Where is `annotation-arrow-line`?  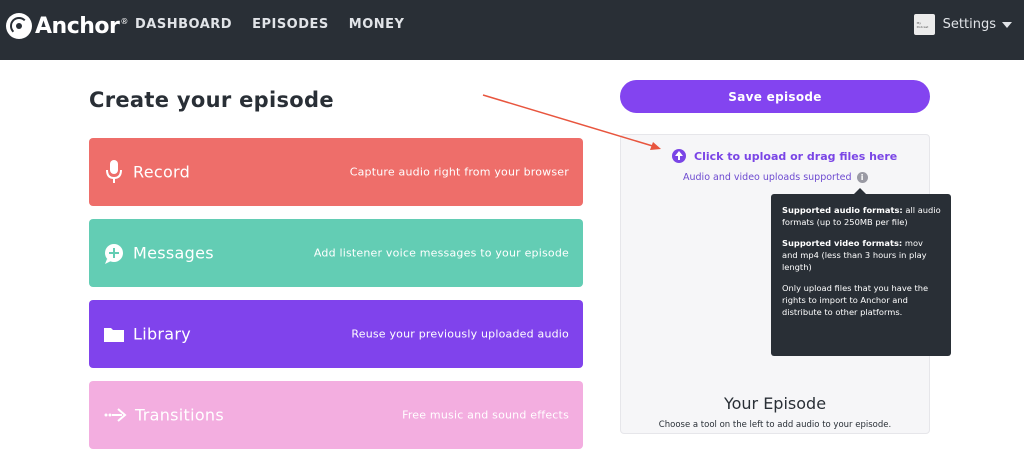
annotation-arrow-line is located at coordinates (569, 121).